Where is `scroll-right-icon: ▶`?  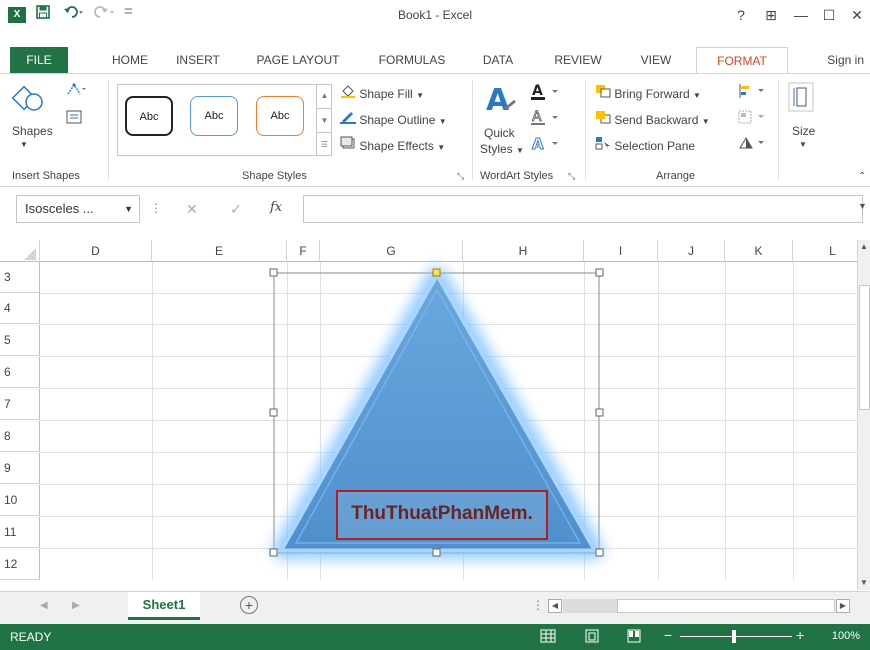 scroll-right-icon: ▶ is located at coordinates (843, 606).